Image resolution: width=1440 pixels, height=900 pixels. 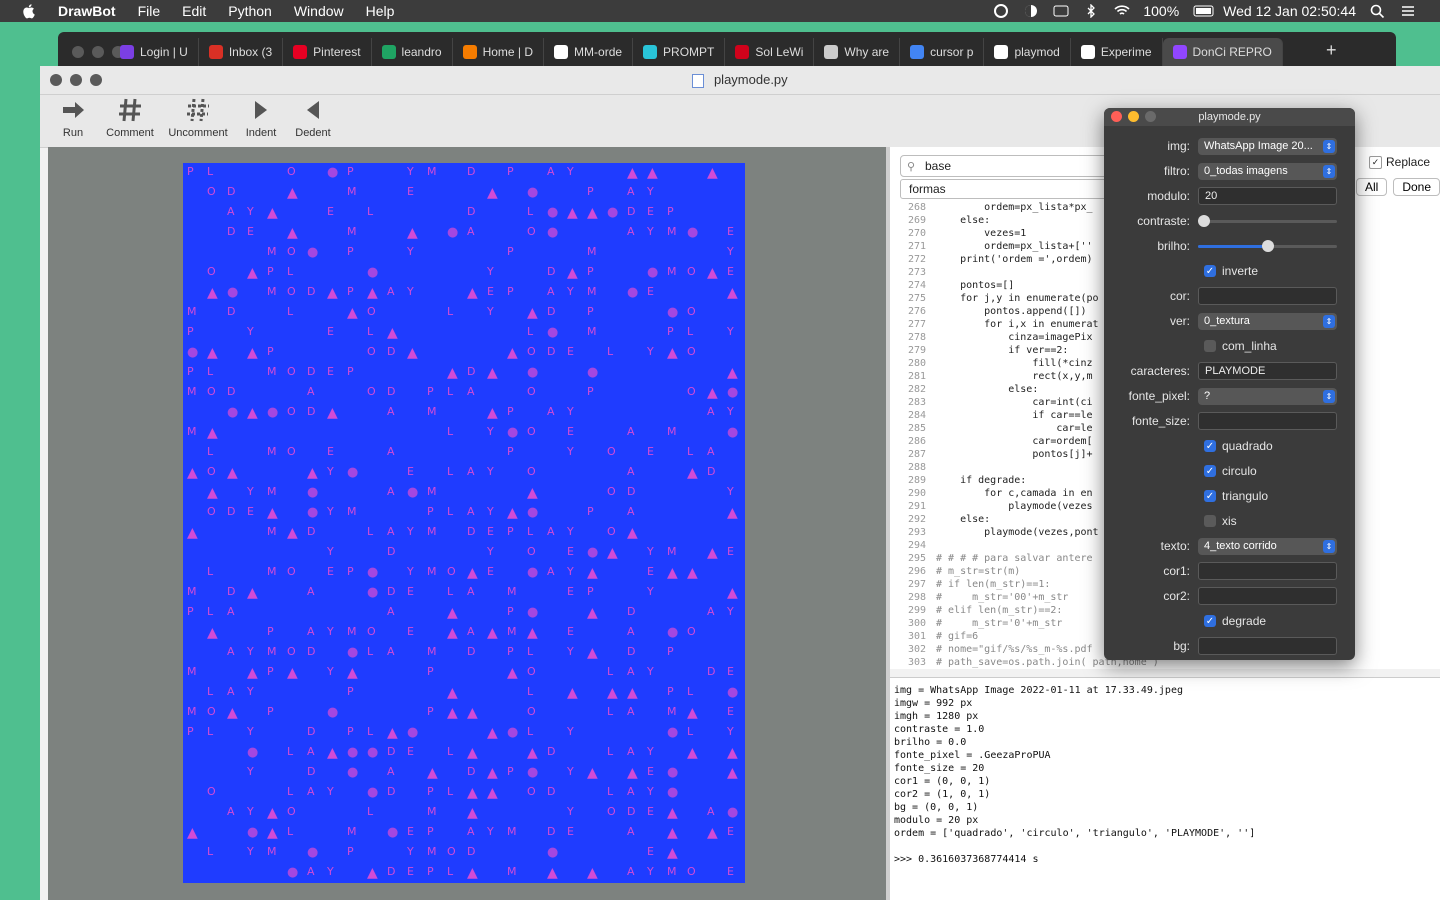 What do you see at coordinates (1399, 162) in the screenshot?
I see `replace-toggle: ✓ Replace` at bounding box center [1399, 162].